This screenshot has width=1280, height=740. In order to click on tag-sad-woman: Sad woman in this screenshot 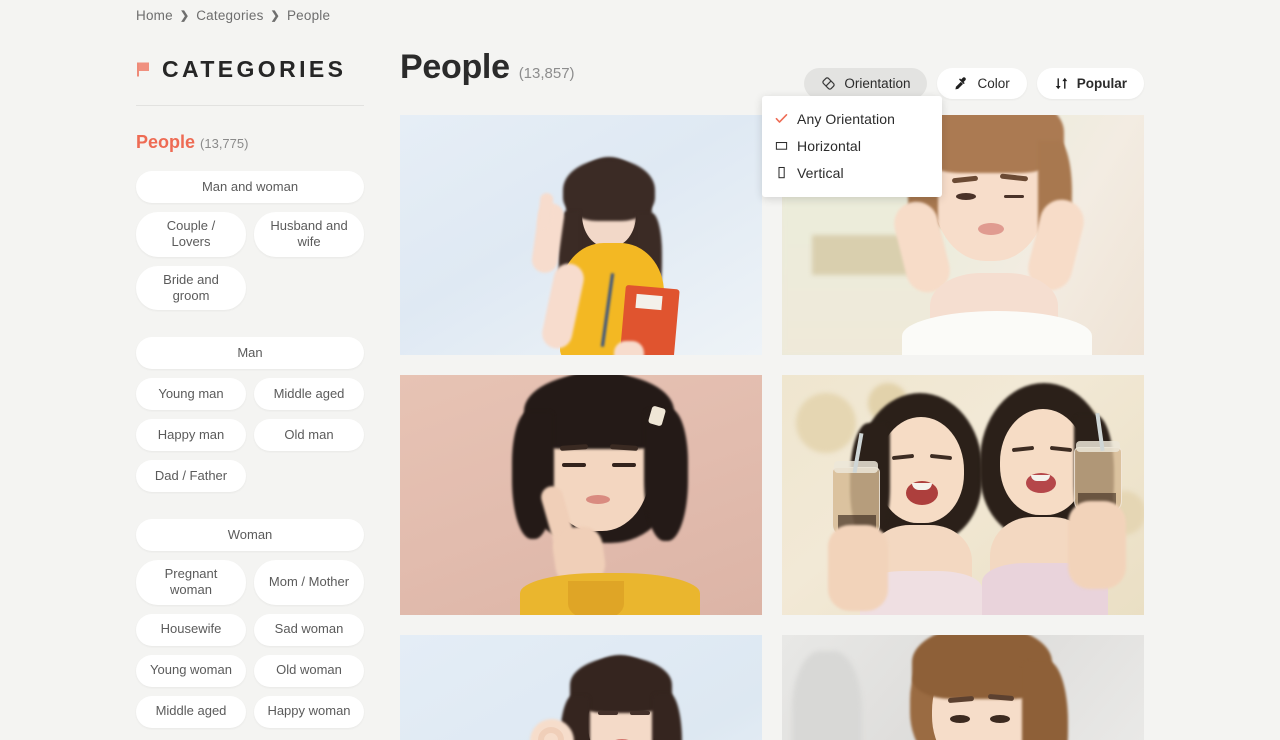, I will do `click(309, 629)`.